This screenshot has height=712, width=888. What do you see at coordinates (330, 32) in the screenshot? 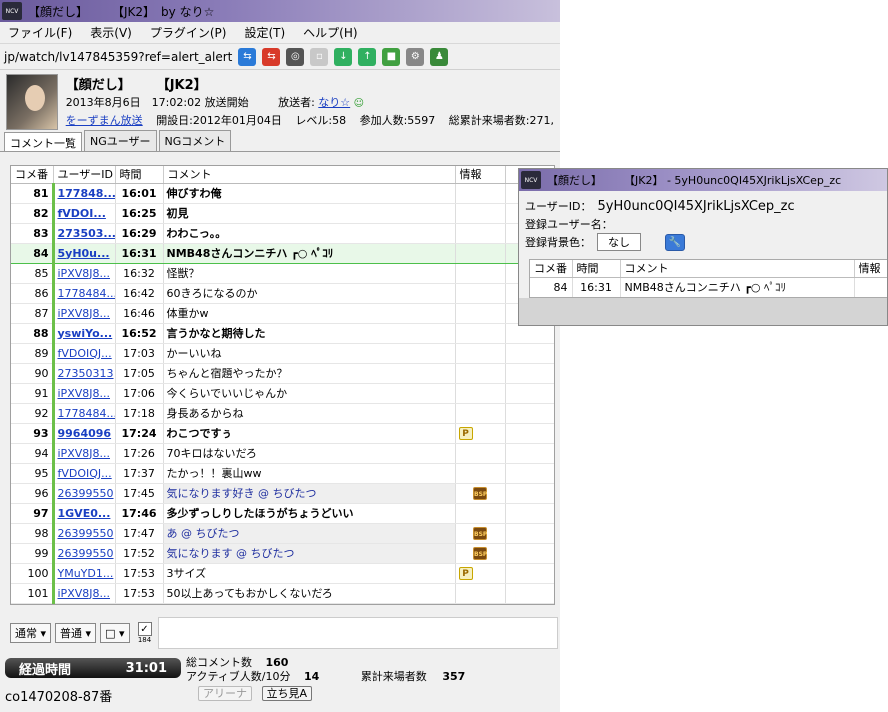
I see `menu-help: ヘルプ(H)` at bounding box center [330, 32].